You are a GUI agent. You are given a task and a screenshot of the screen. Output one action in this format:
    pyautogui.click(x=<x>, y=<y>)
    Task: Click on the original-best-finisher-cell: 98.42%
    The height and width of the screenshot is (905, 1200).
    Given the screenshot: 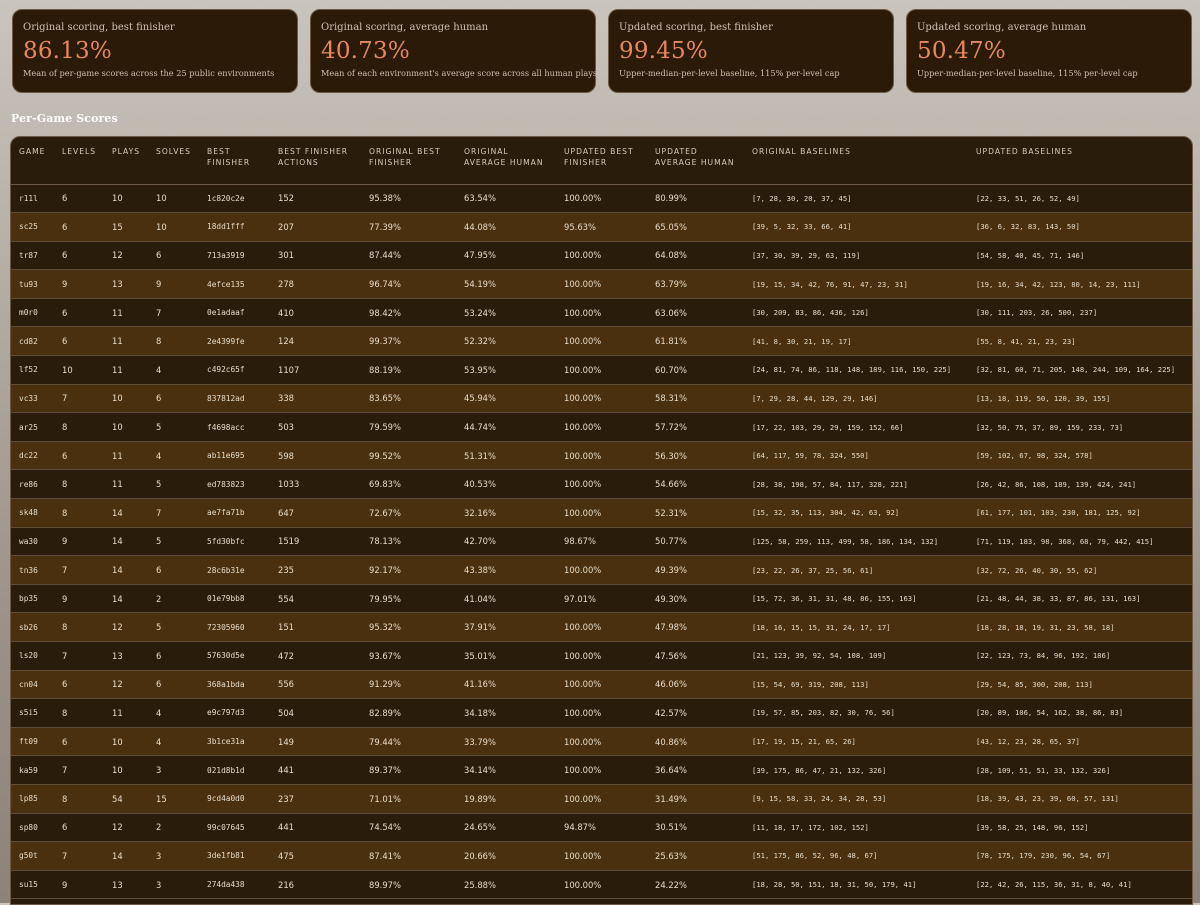 What is the action you would take?
    pyautogui.click(x=408, y=313)
    